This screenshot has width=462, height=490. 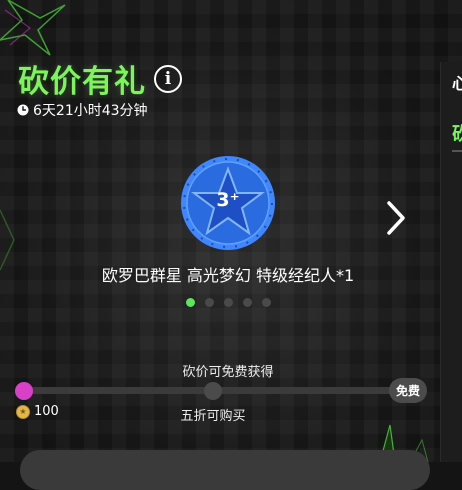 I want to click on next-card-title: 心, so click(x=457, y=83).